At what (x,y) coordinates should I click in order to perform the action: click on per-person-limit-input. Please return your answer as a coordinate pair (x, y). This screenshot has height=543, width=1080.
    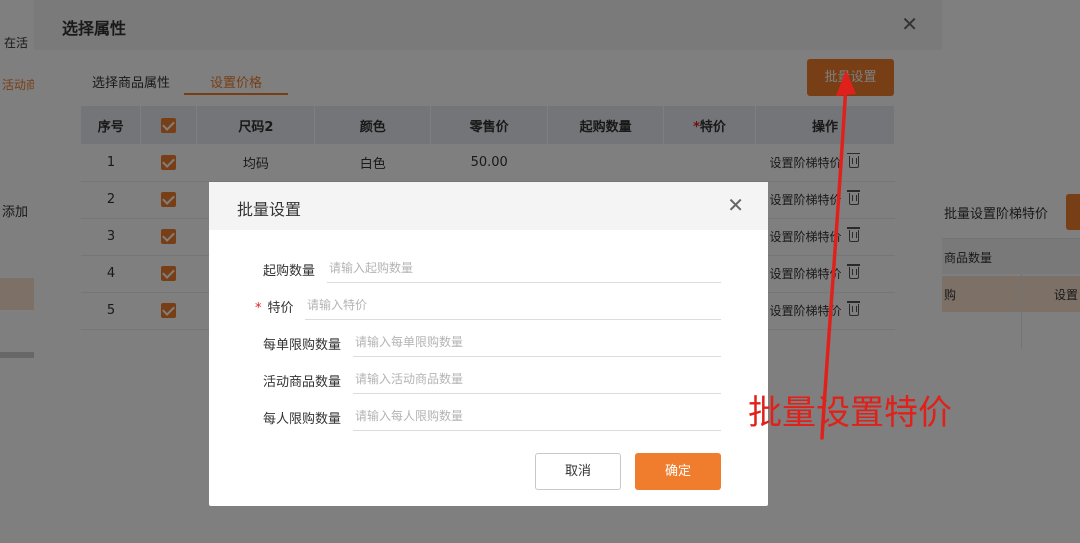
    Looking at the image, I should click on (537, 416).